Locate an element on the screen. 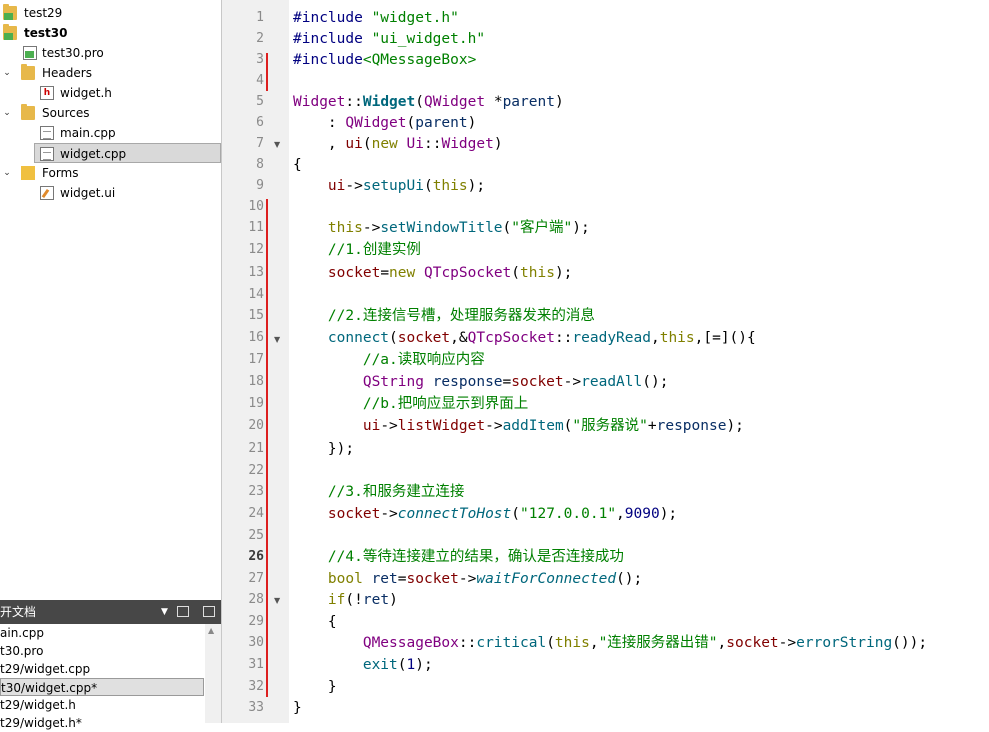  open-doc-item: t30.pro is located at coordinates (21, 651).